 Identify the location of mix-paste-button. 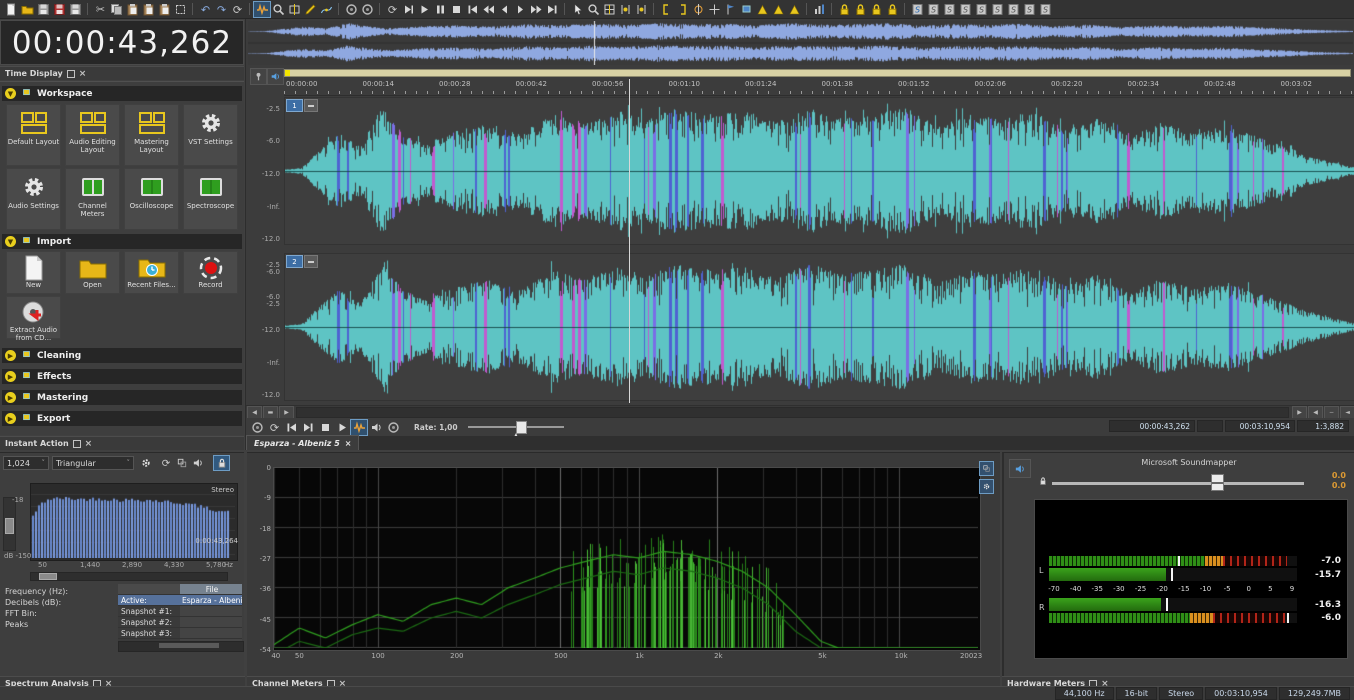
(164, 9).